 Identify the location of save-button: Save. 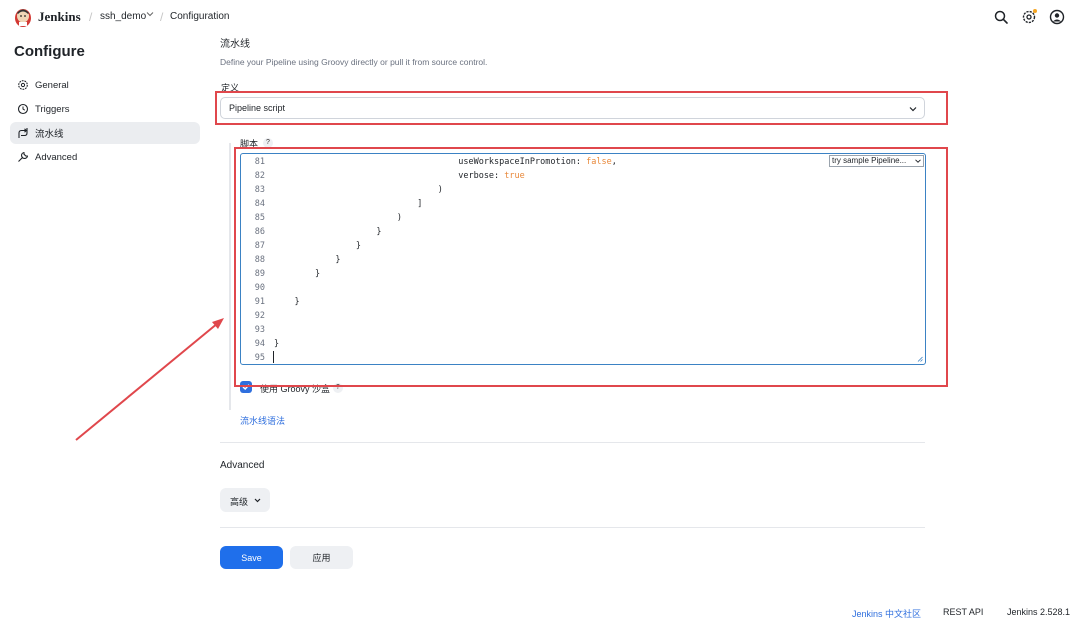
(251, 557).